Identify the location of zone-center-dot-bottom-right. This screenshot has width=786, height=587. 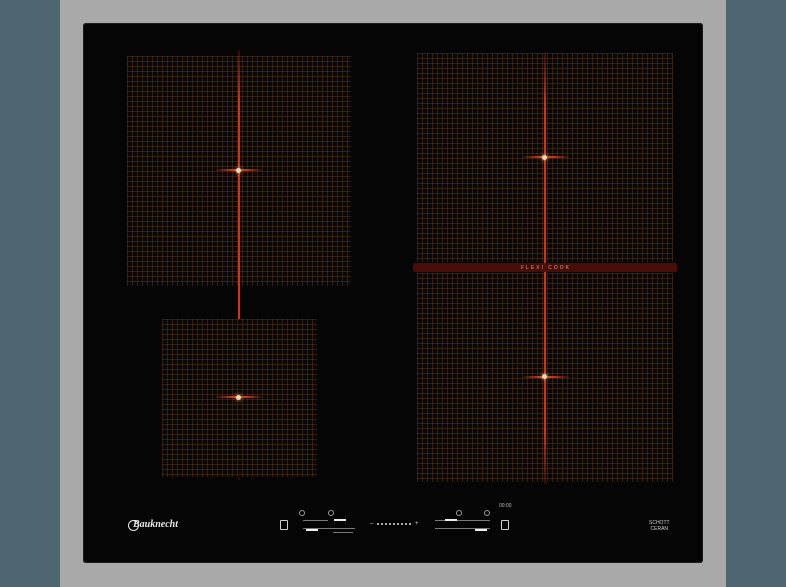
(544, 376).